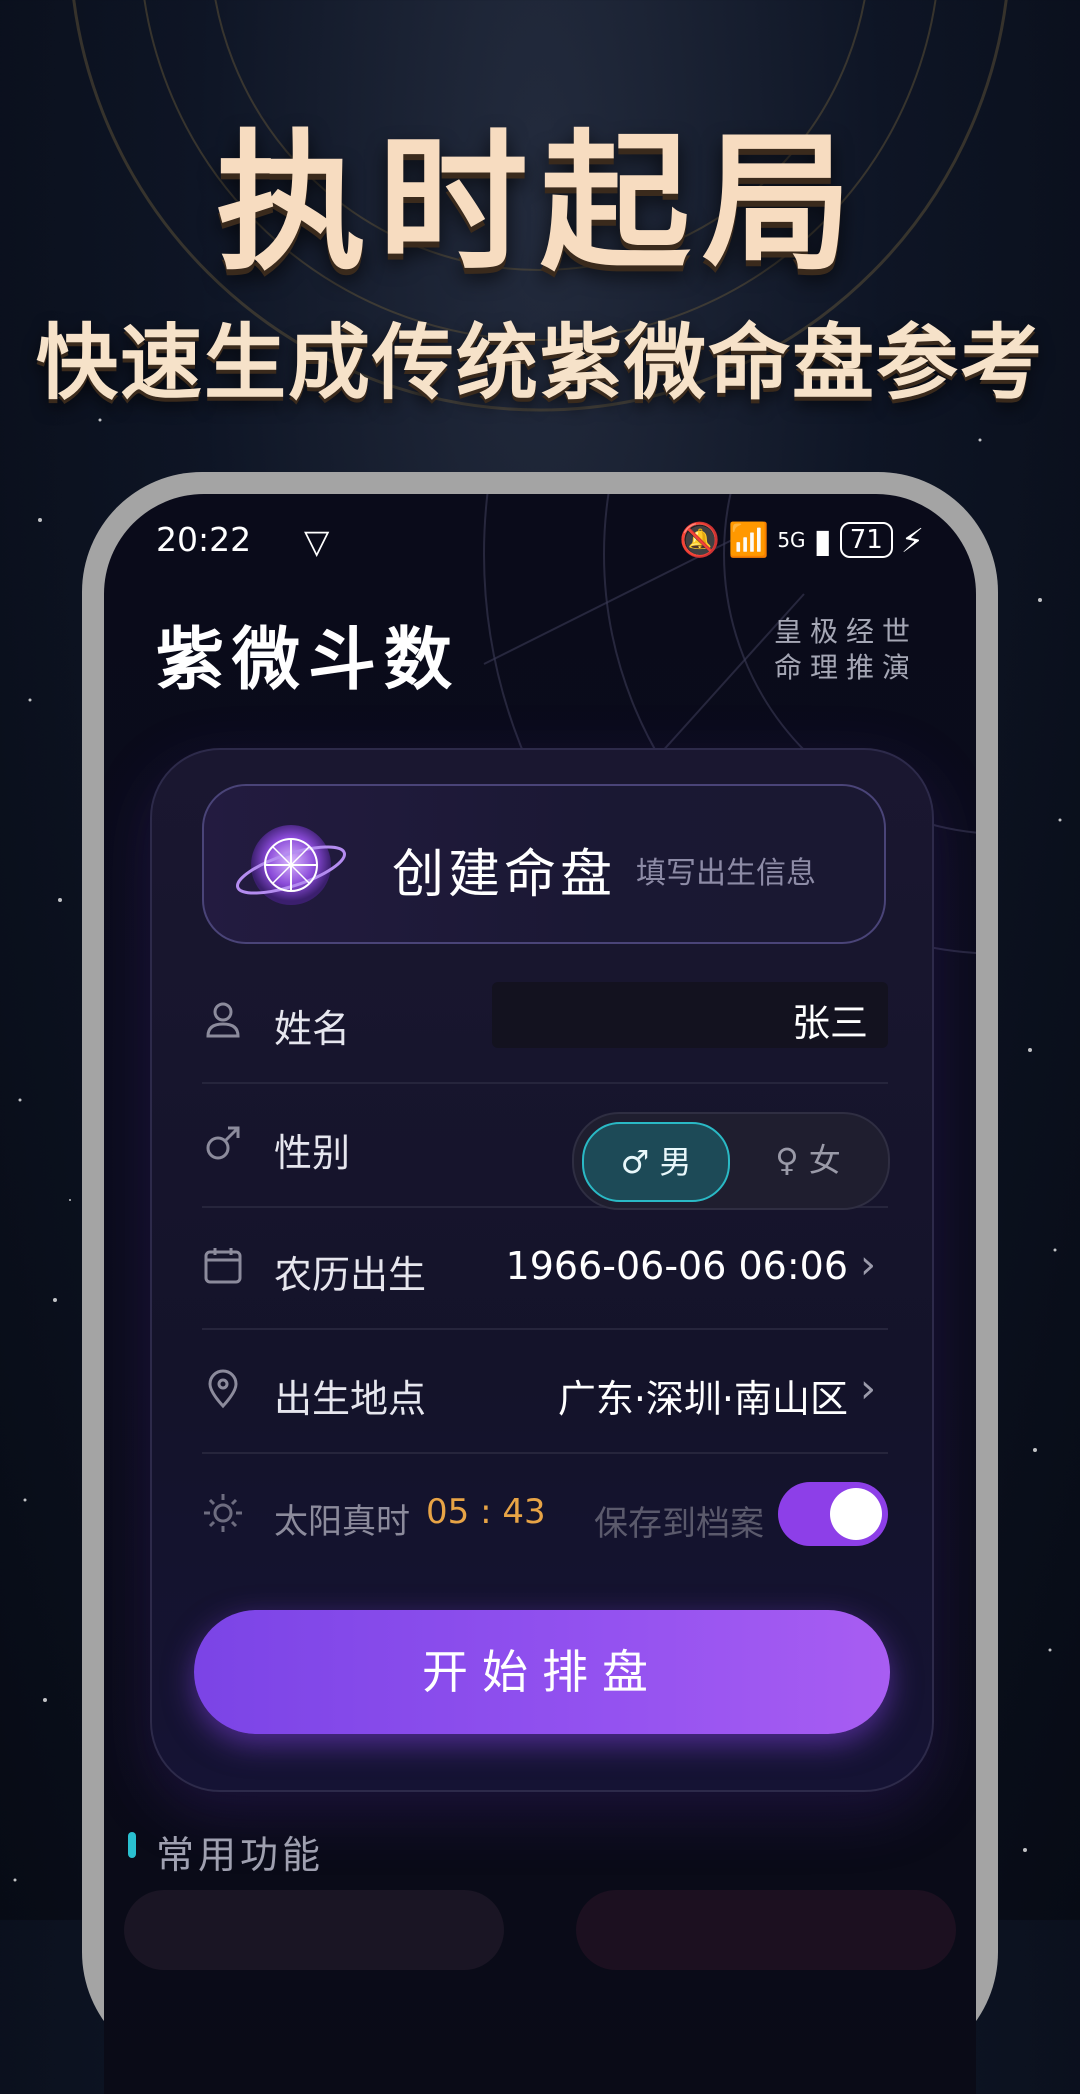 This screenshot has width=1080, height=2094. Describe the element at coordinates (690, 1015) in the screenshot. I see `name-input: 张三` at that location.